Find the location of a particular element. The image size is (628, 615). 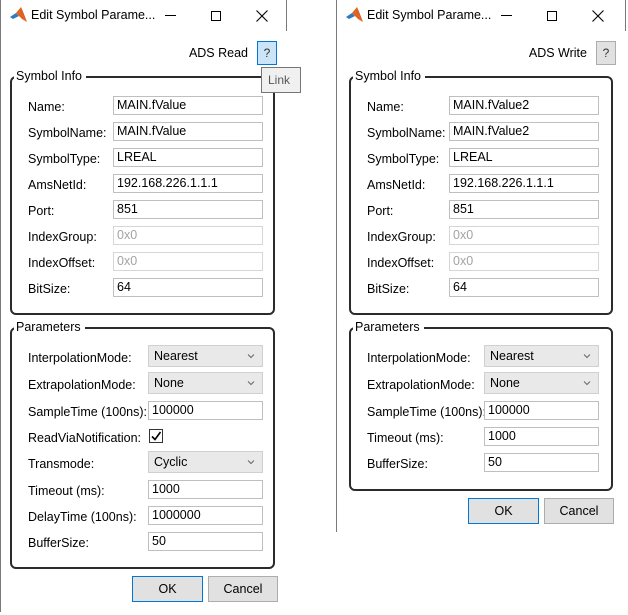

field-row-name: Name: MAIN.fValue2 is located at coordinates (481, 106).